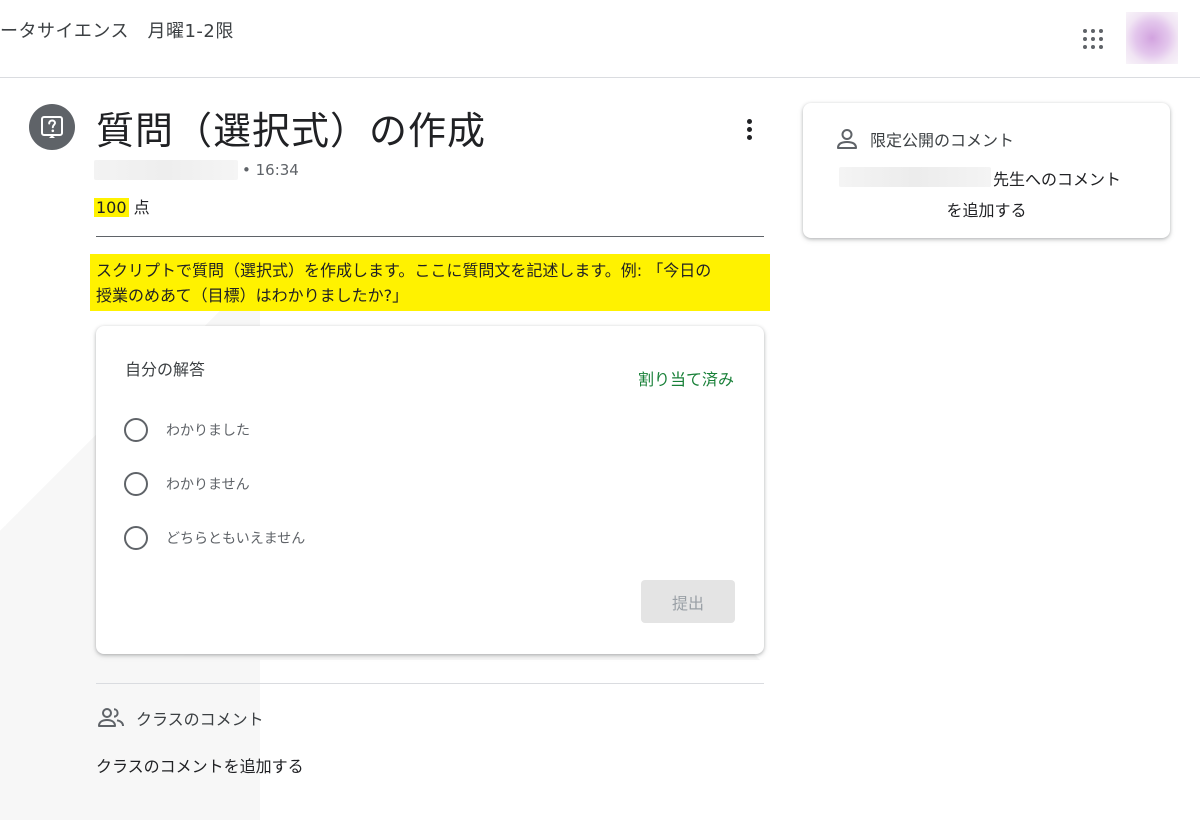 The width and height of the screenshot is (1200, 820). Describe the element at coordinates (749, 129) in the screenshot. I see `more-vert-icon` at that location.